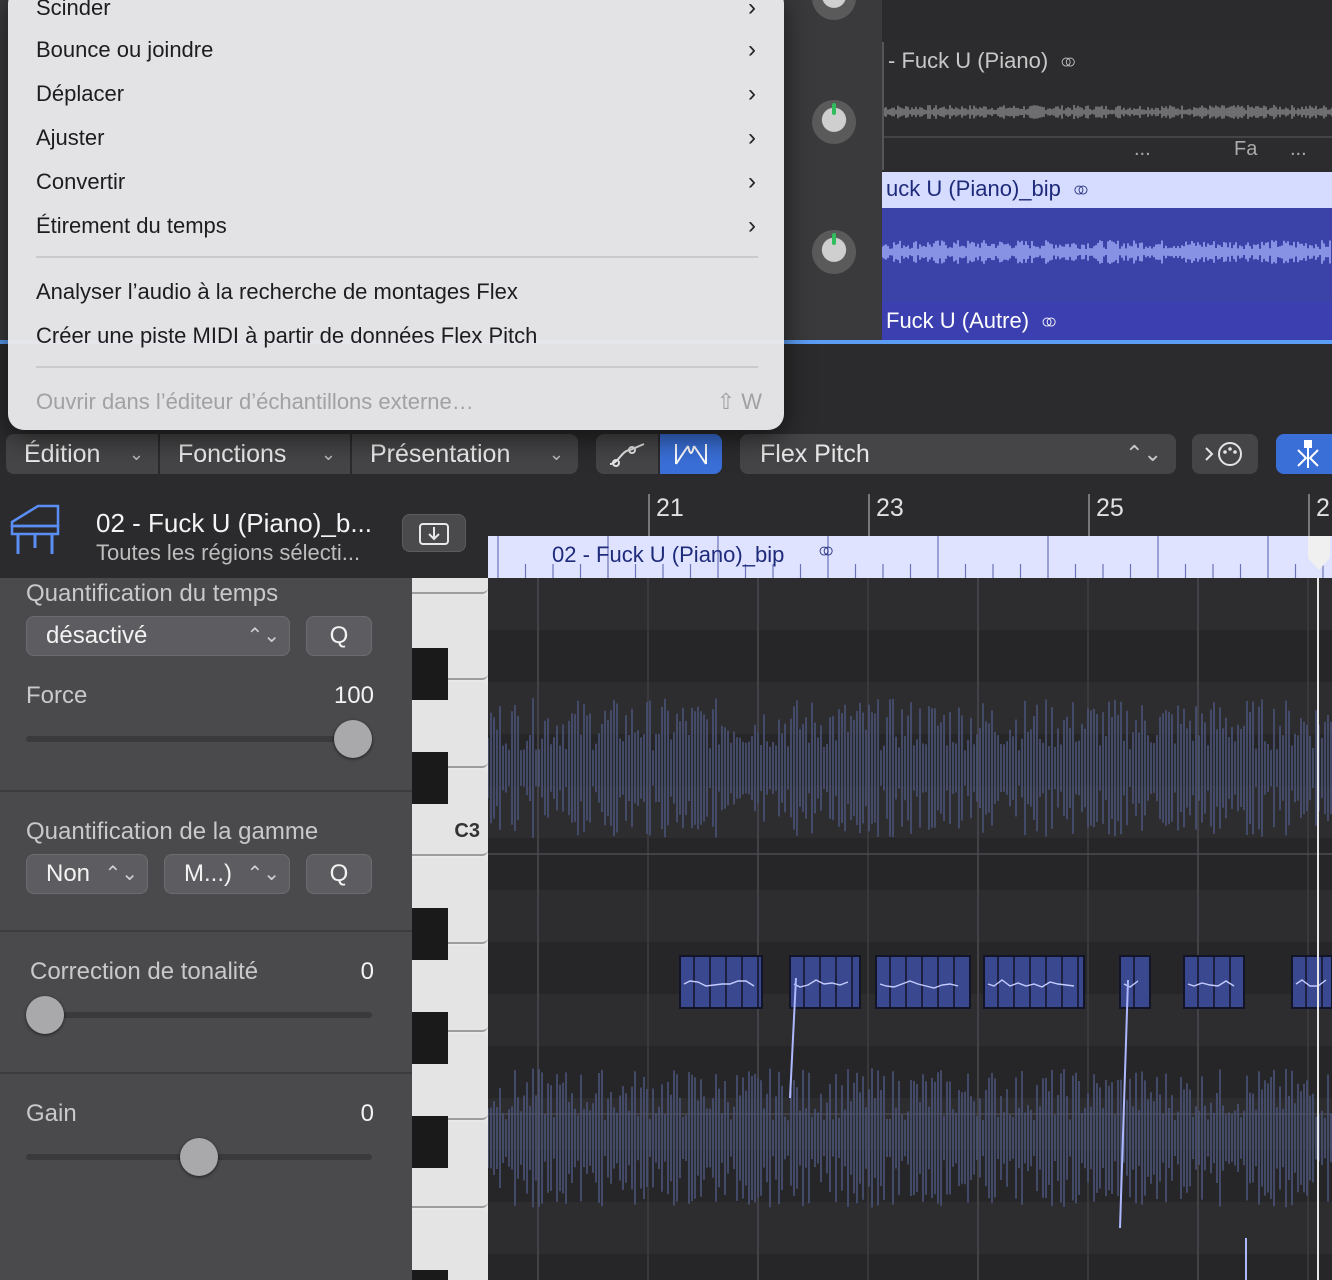 The height and width of the screenshot is (1280, 1332). I want to click on time-quantize-select: désactivé ⌃⌄, so click(158, 636).